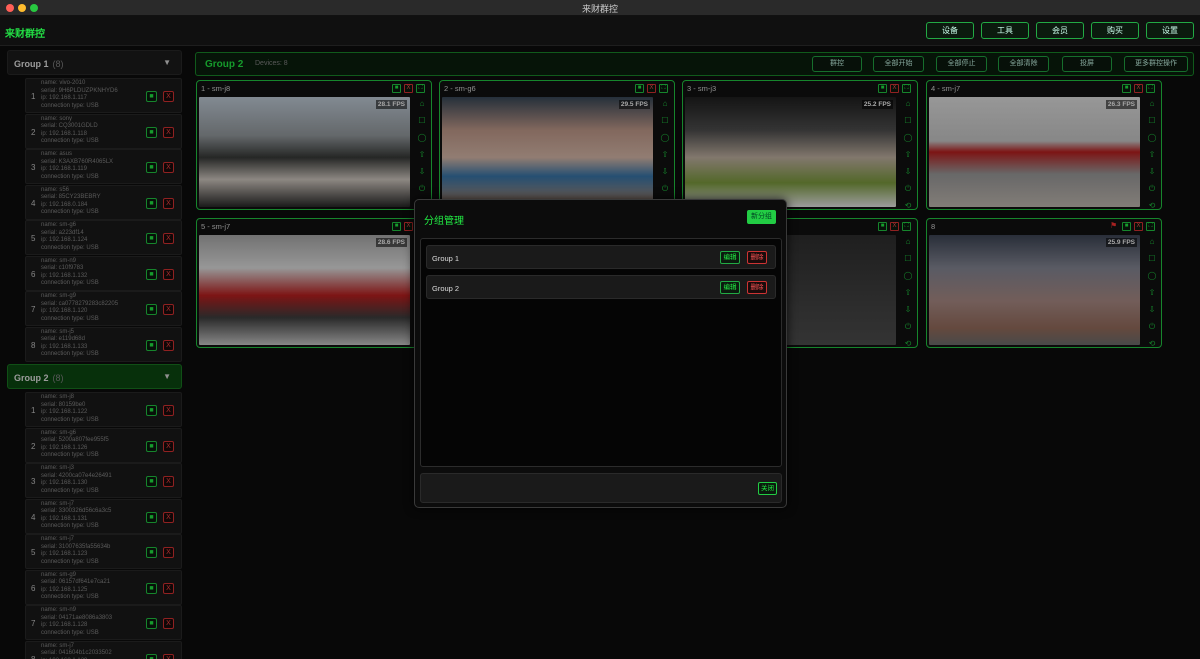 Image resolution: width=1200 pixels, height=659 pixels. I want to click on close-dialog-button: 关闭, so click(767, 488).